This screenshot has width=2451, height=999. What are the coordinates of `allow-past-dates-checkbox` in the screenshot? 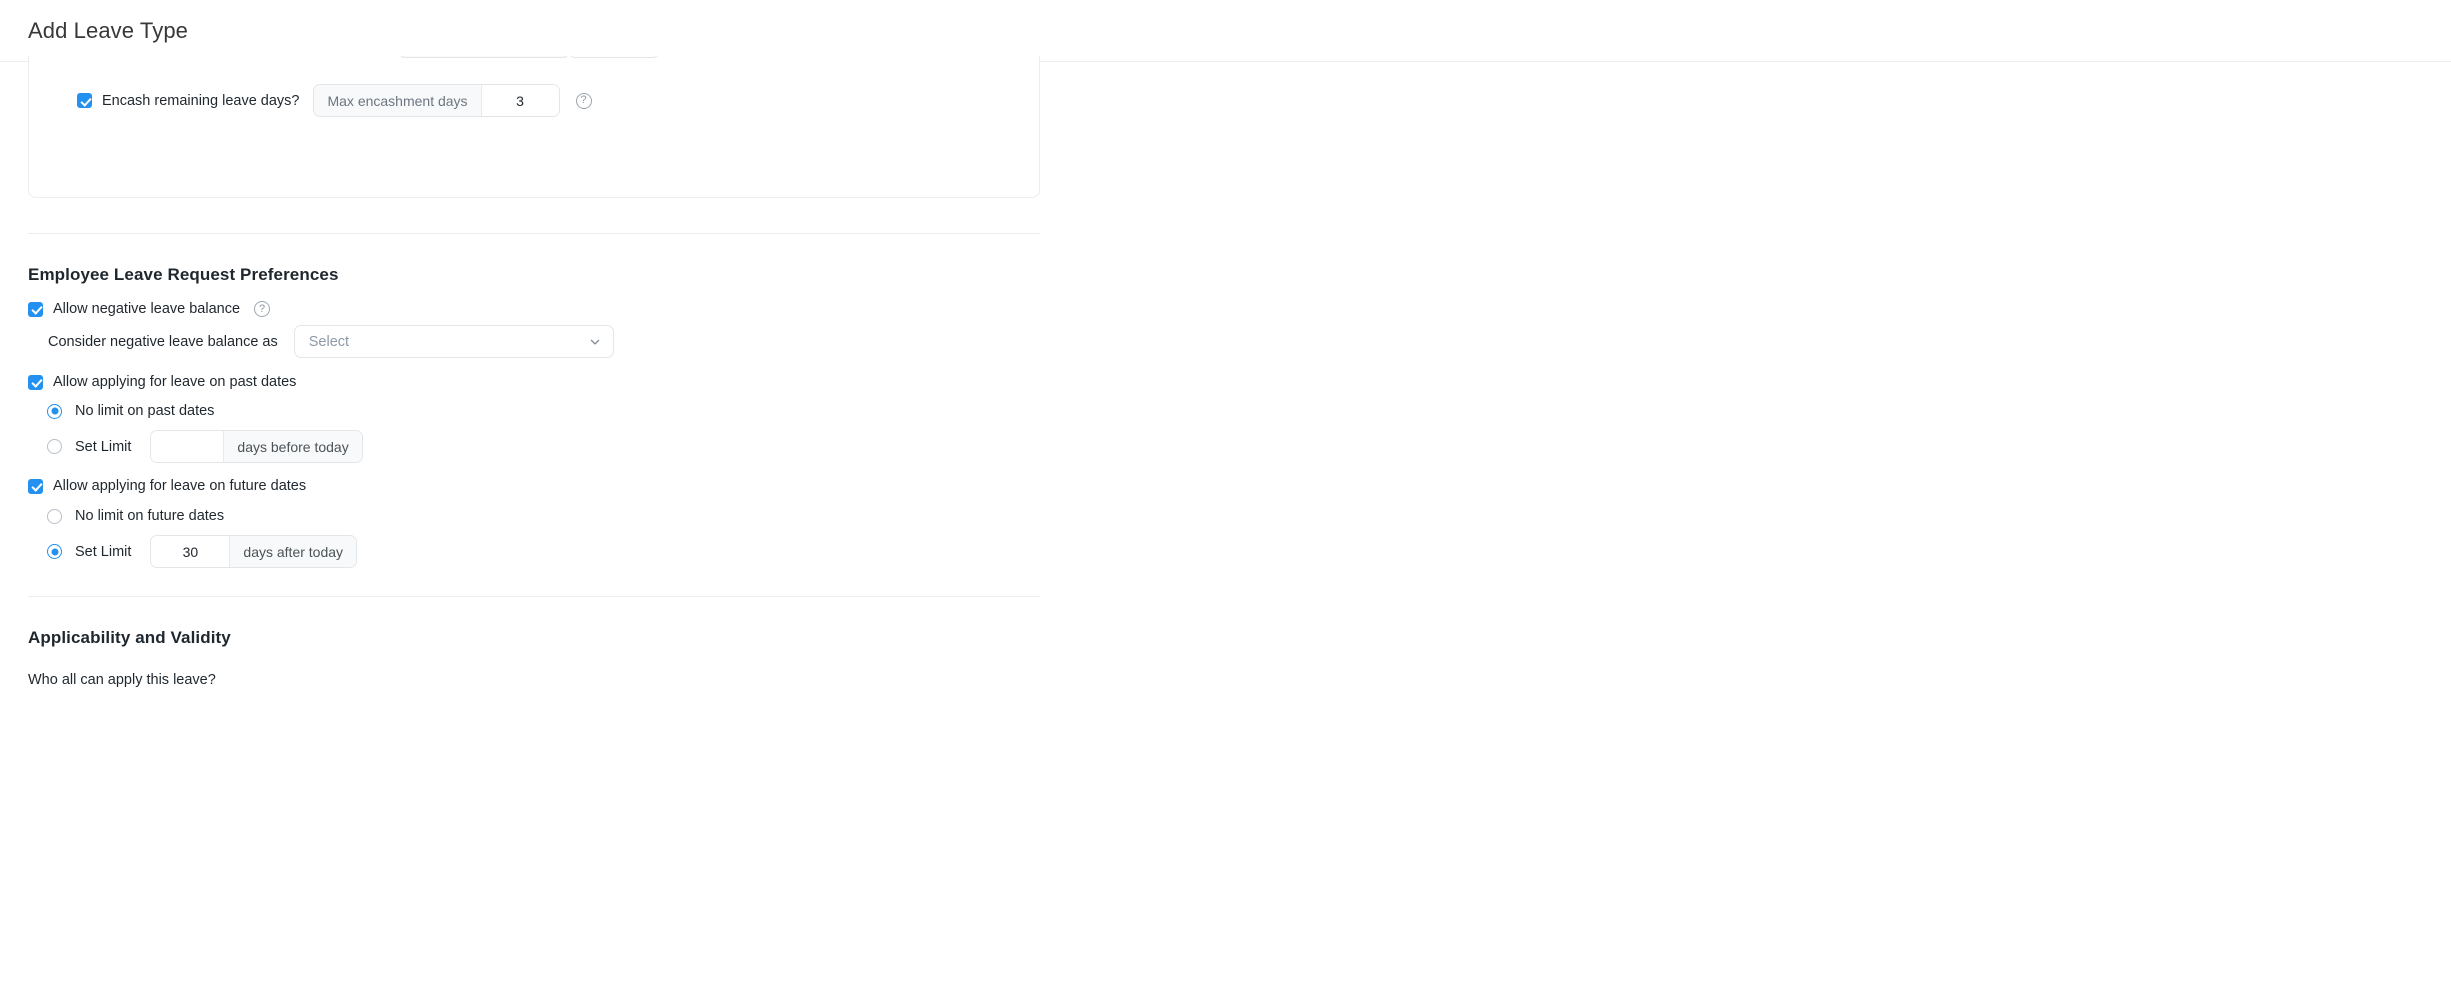 It's located at (35, 382).